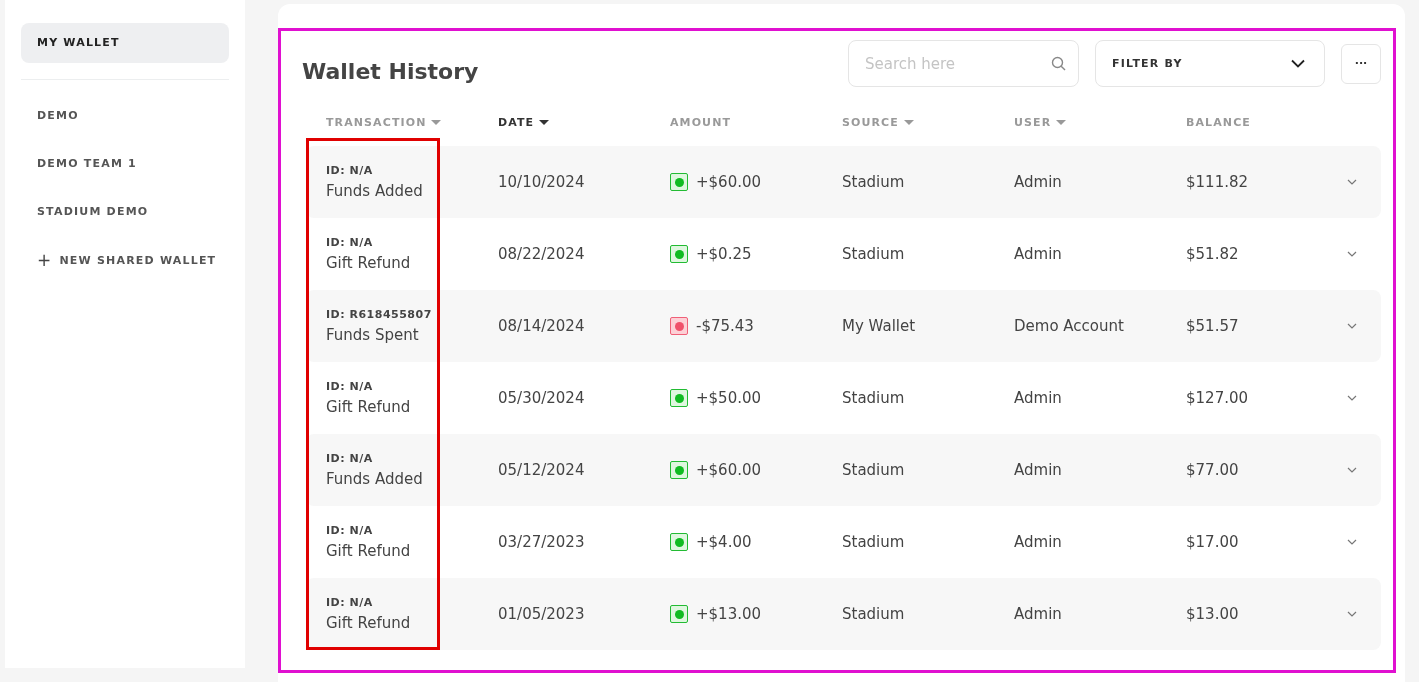 Image resolution: width=1419 pixels, height=682 pixels. I want to click on table-cell-text: $51.57, so click(1213, 326).